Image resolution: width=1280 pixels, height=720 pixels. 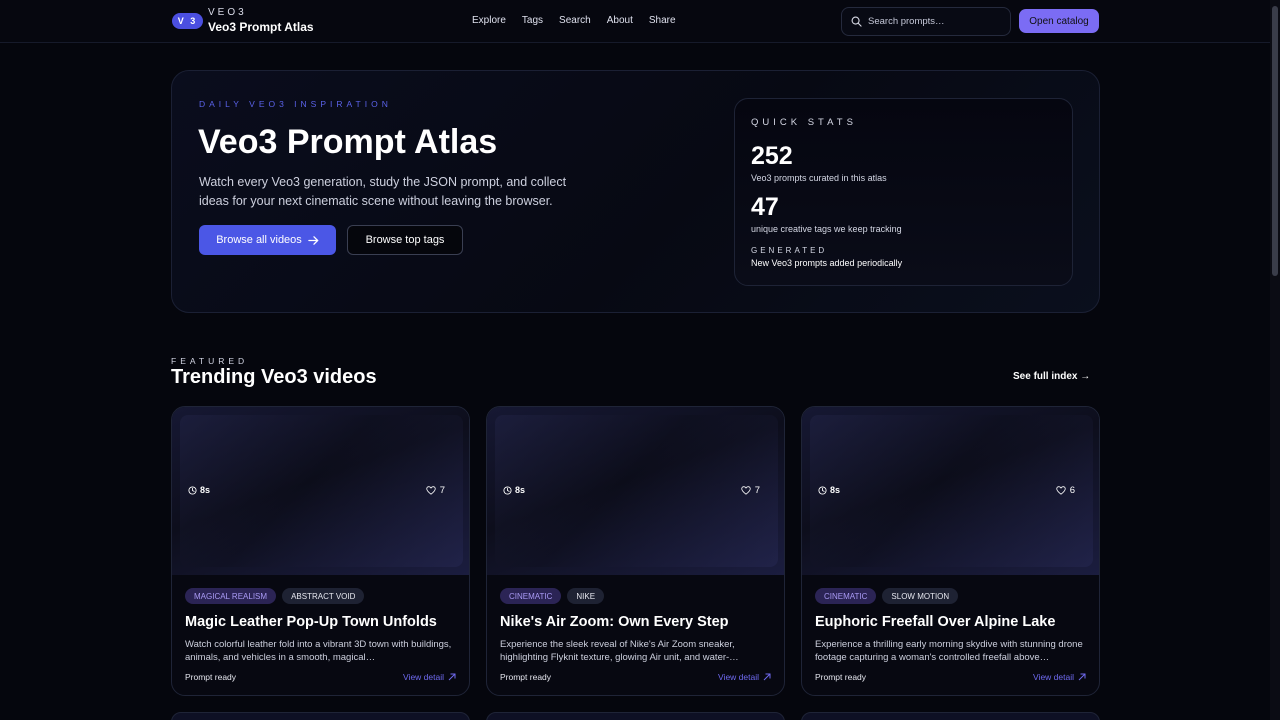 What do you see at coordinates (620, 20) in the screenshot?
I see `nav-about: About` at bounding box center [620, 20].